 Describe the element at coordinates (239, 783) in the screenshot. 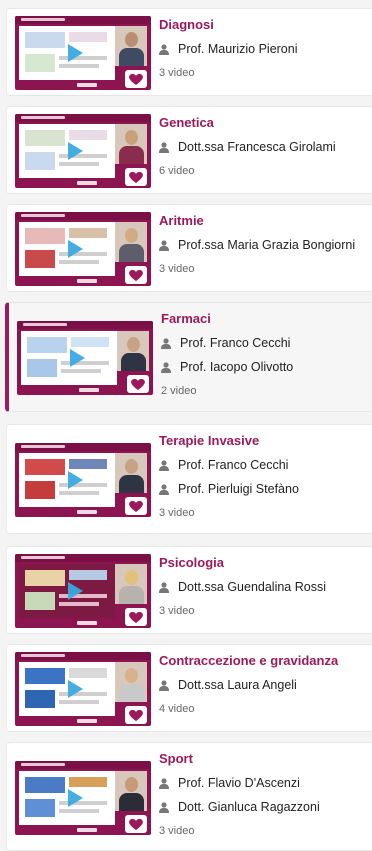

I see `author-name: Prof. Flavio D'Ascenzi` at that location.